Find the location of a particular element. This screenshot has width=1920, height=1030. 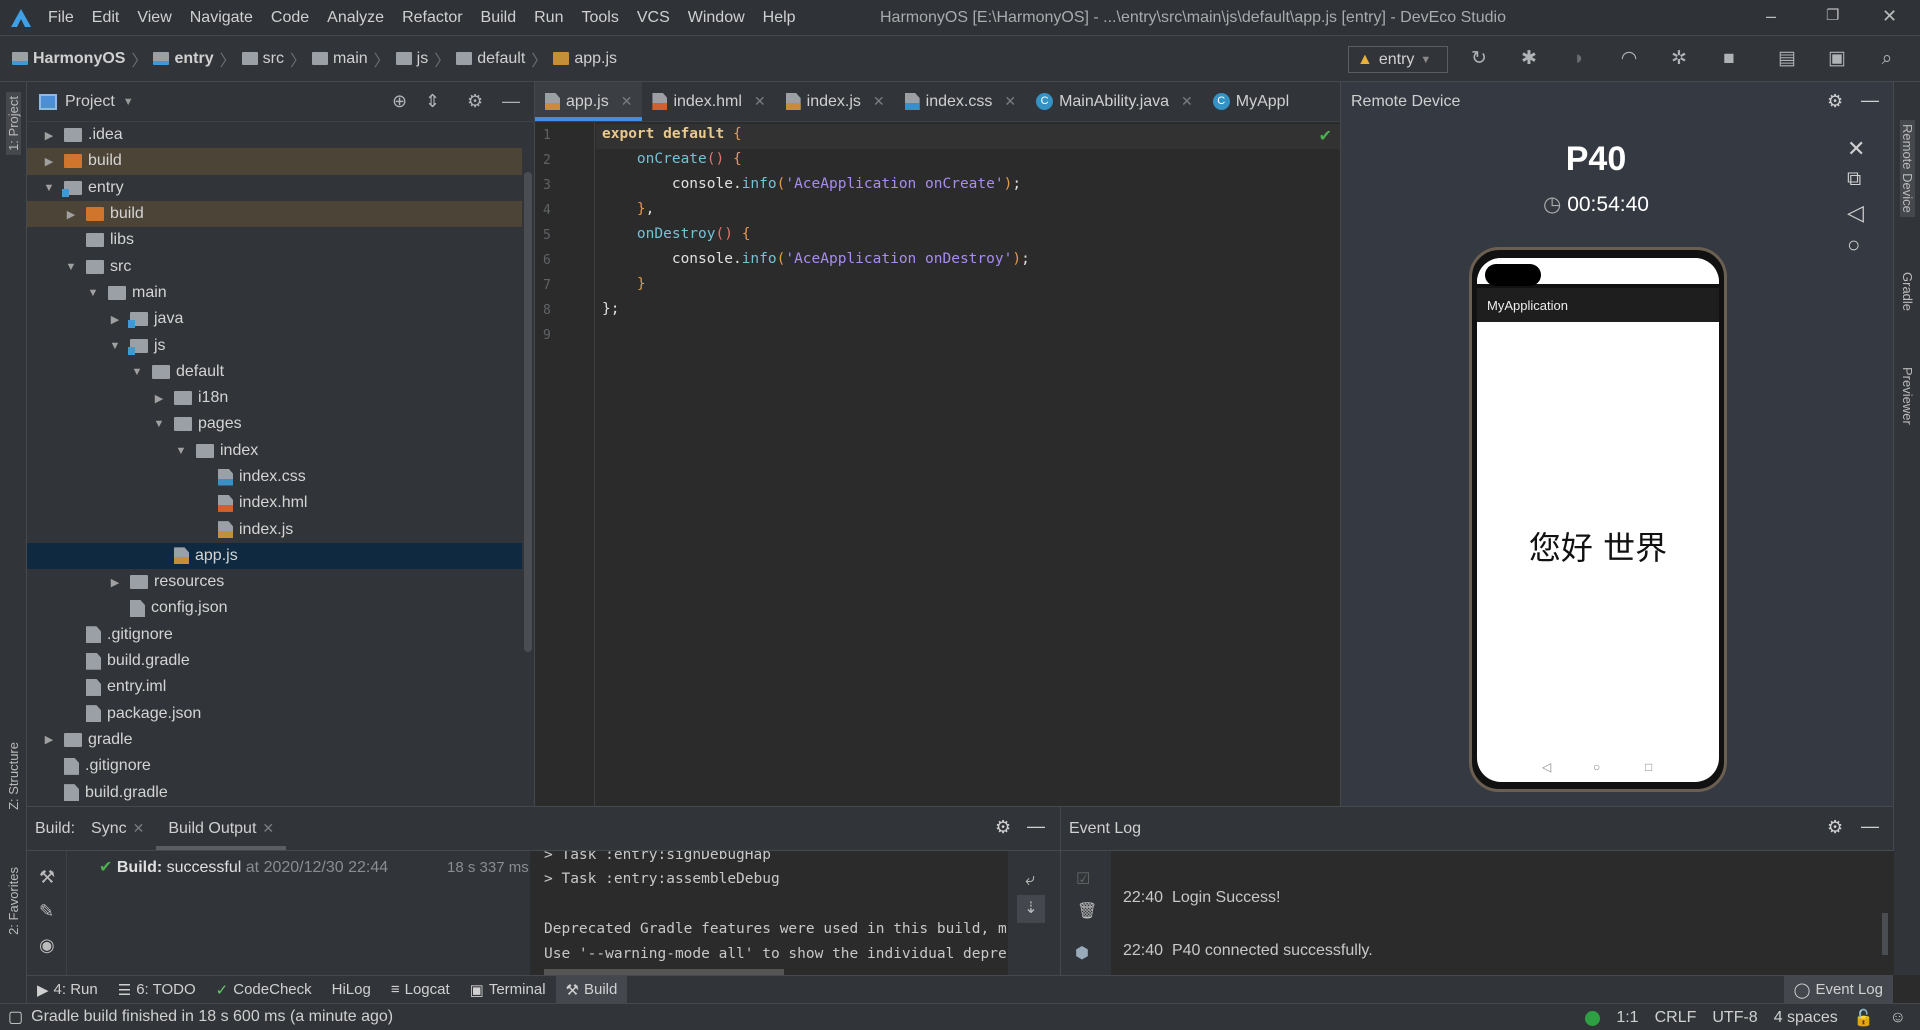

tab-index-hml: index.hml ✕ is located at coordinates (708, 101).